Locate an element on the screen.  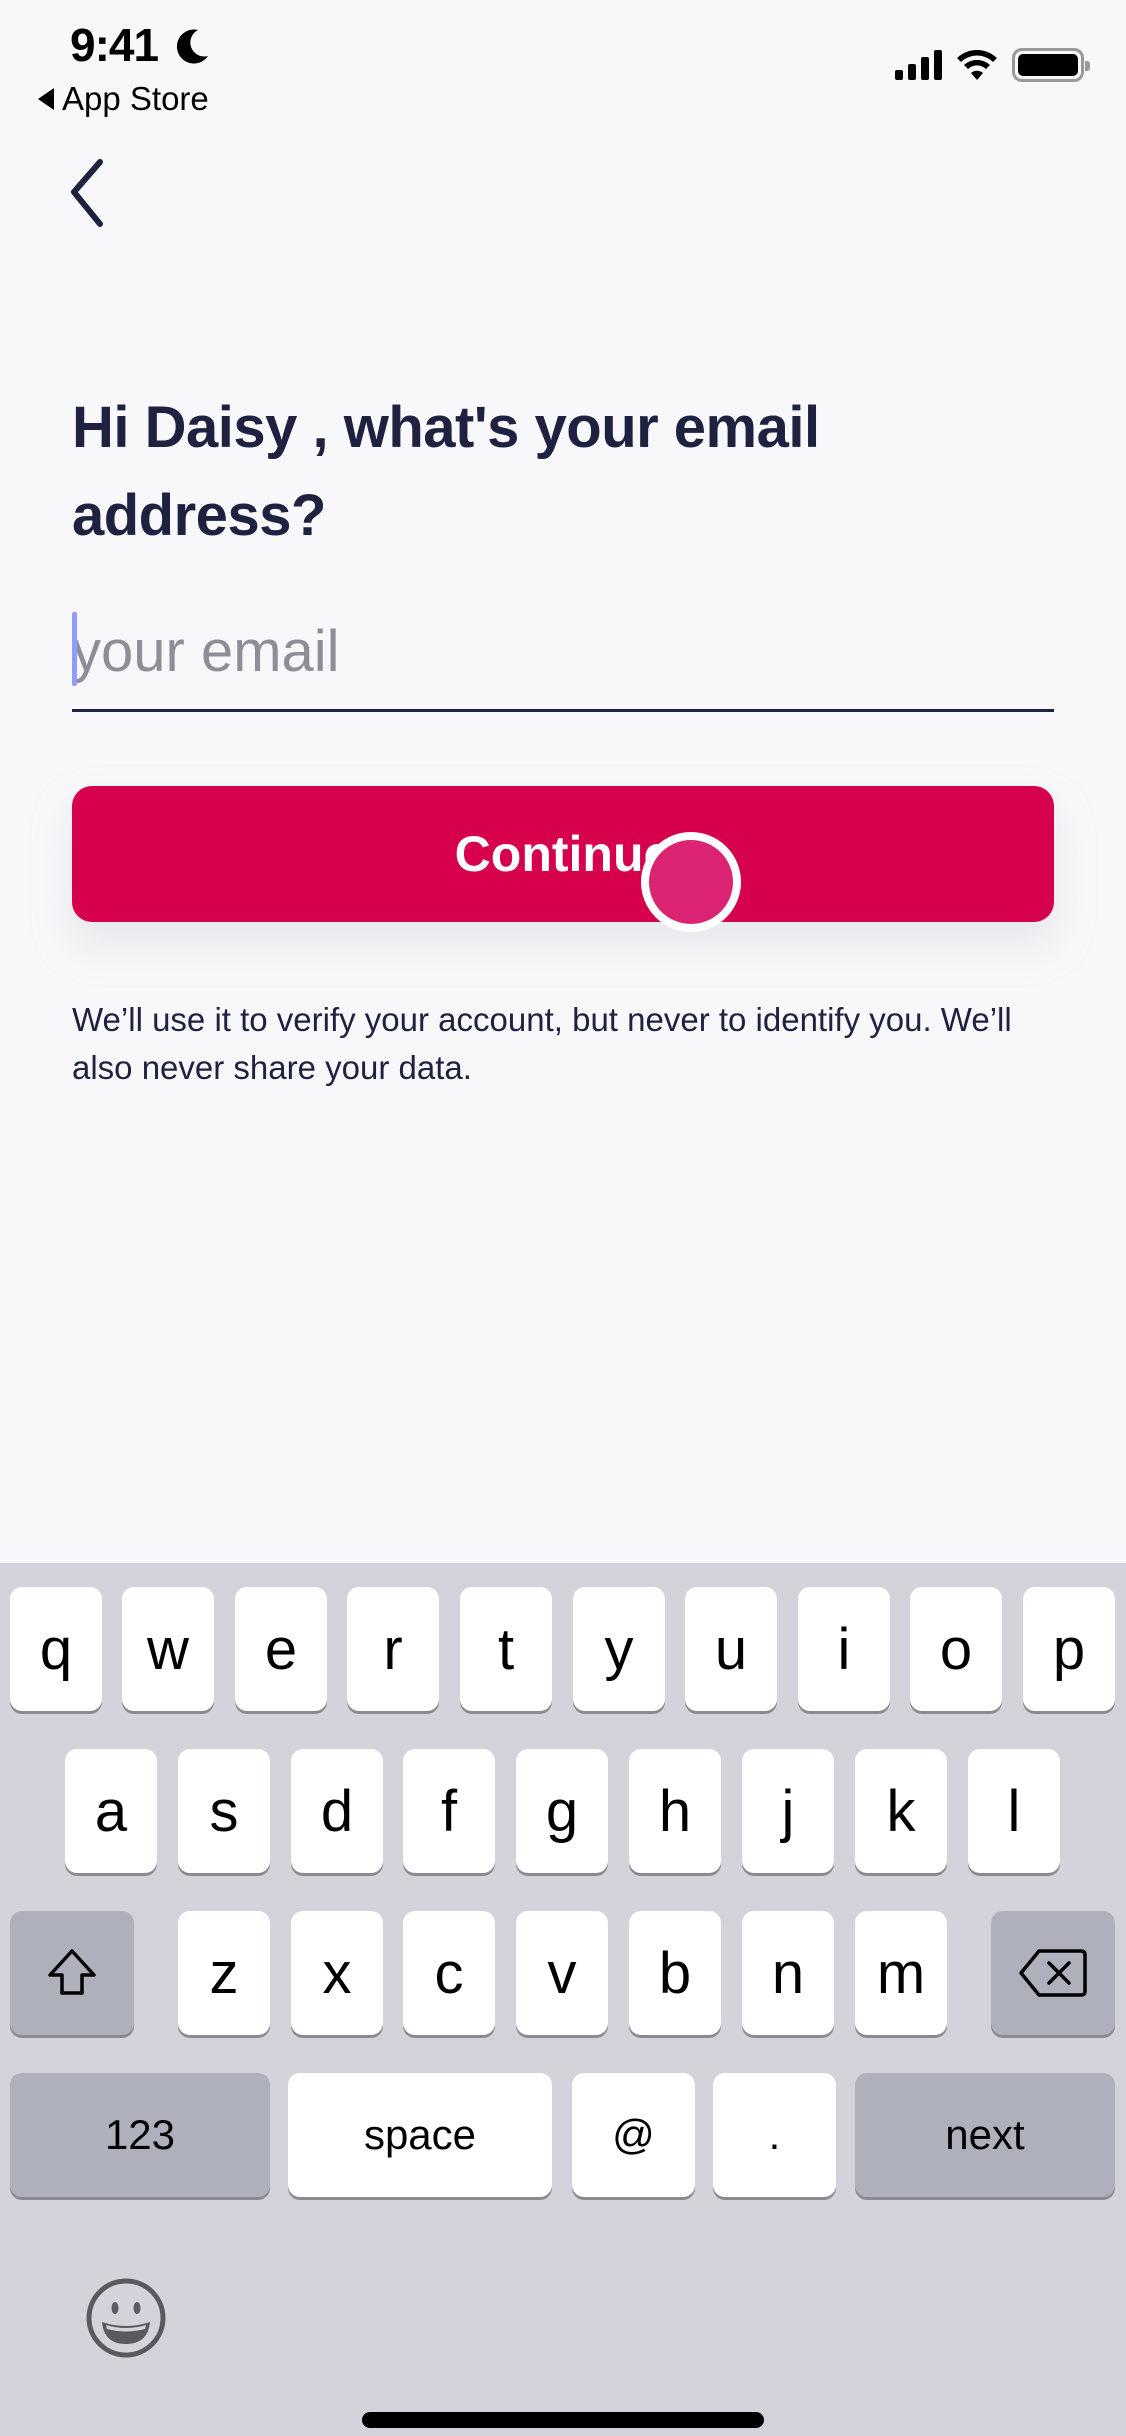
page-title: Hi Daisy , what's your email address? is located at coordinates (446, 471).